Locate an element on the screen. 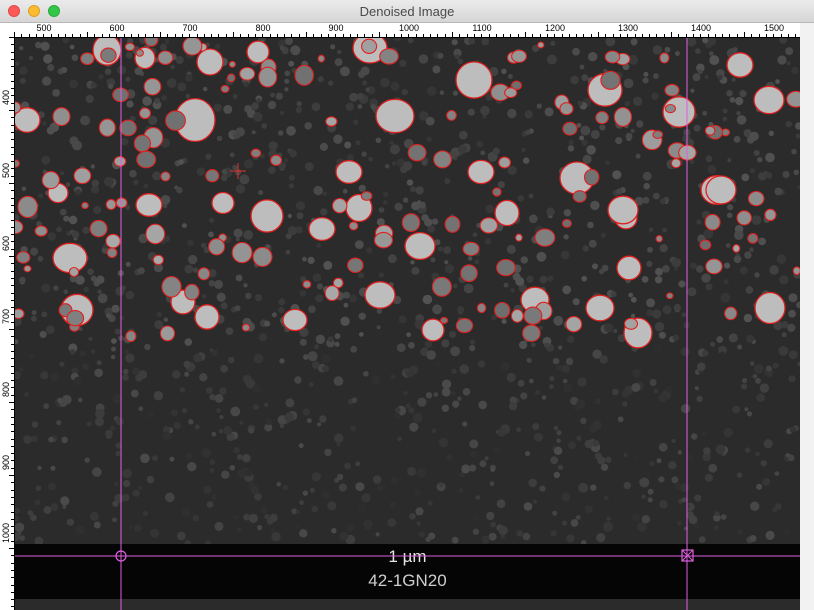 The height and width of the screenshot is (610, 814). ruler-horizontal: 500 600 700 800 900 1000 1100 1200 1300 1400 1500 is located at coordinates (407, 30).